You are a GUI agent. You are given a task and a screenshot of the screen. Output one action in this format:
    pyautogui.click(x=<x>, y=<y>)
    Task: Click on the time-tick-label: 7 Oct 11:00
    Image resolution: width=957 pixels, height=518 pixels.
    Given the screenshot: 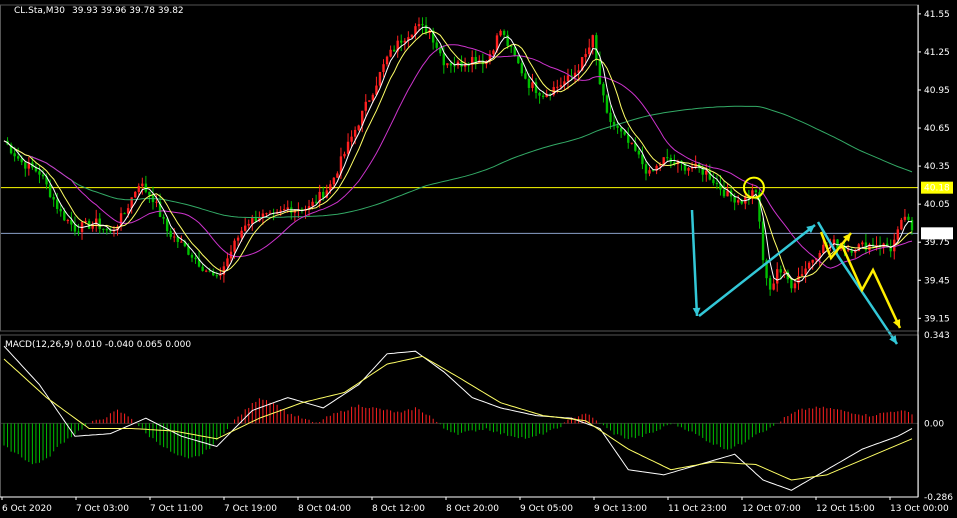 What is the action you would take?
    pyautogui.click(x=176, y=509)
    